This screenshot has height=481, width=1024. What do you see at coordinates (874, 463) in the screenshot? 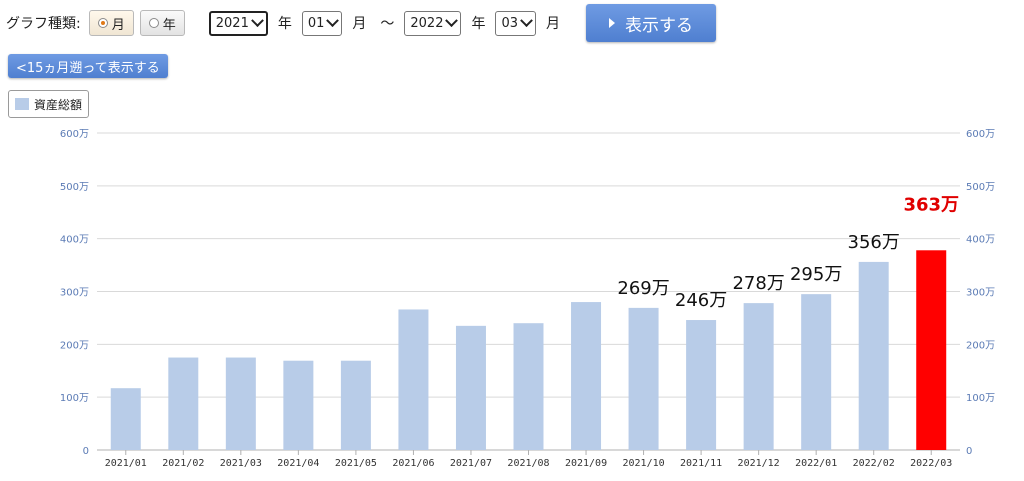
I see `x-tick-label: 2022/02` at bounding box center [874, 463].